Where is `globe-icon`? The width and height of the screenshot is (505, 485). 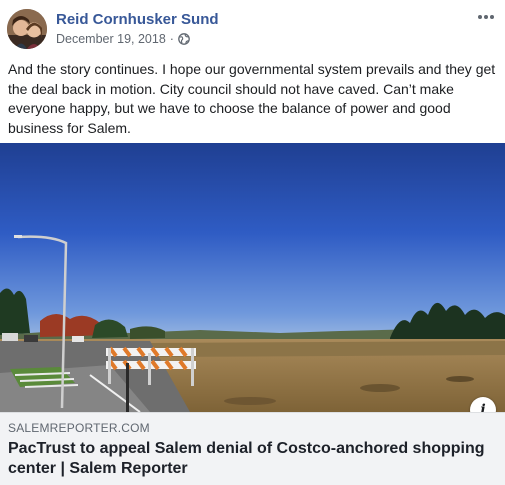
globe-icon is located at coordinates (184, 39).